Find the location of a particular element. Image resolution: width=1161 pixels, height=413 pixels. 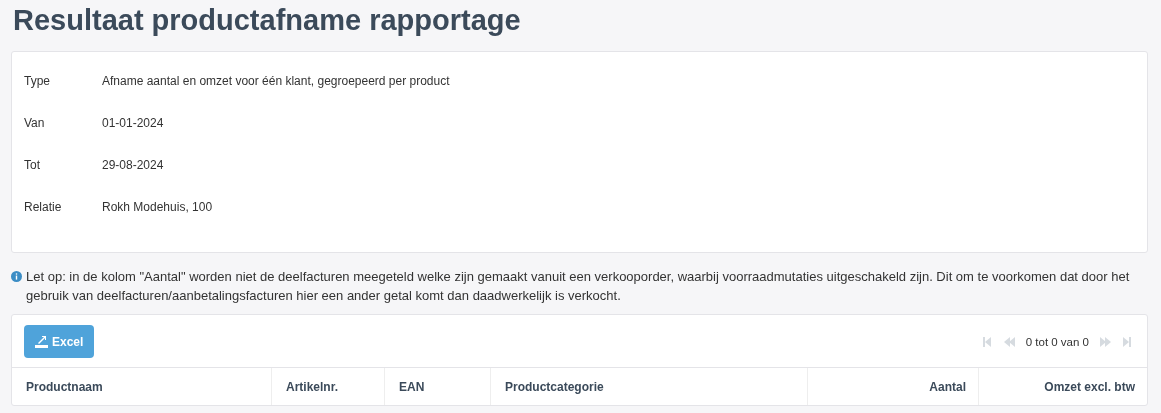

detail-value: Afname aantal en omzet voor één klant, gegroepeerd per product is located at coordinates (276, 81).